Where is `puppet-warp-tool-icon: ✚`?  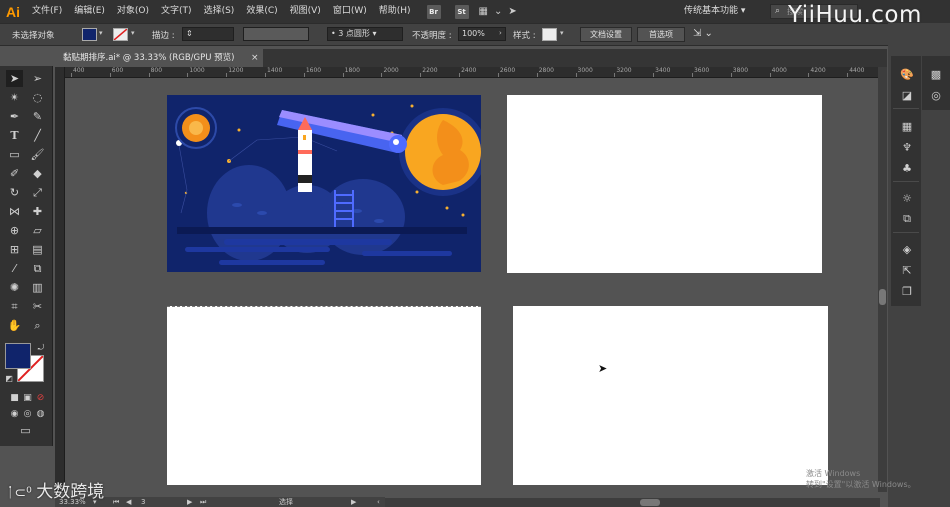 puppet-warp-tool-icon: ✚ is located at coordinates (37, 211).